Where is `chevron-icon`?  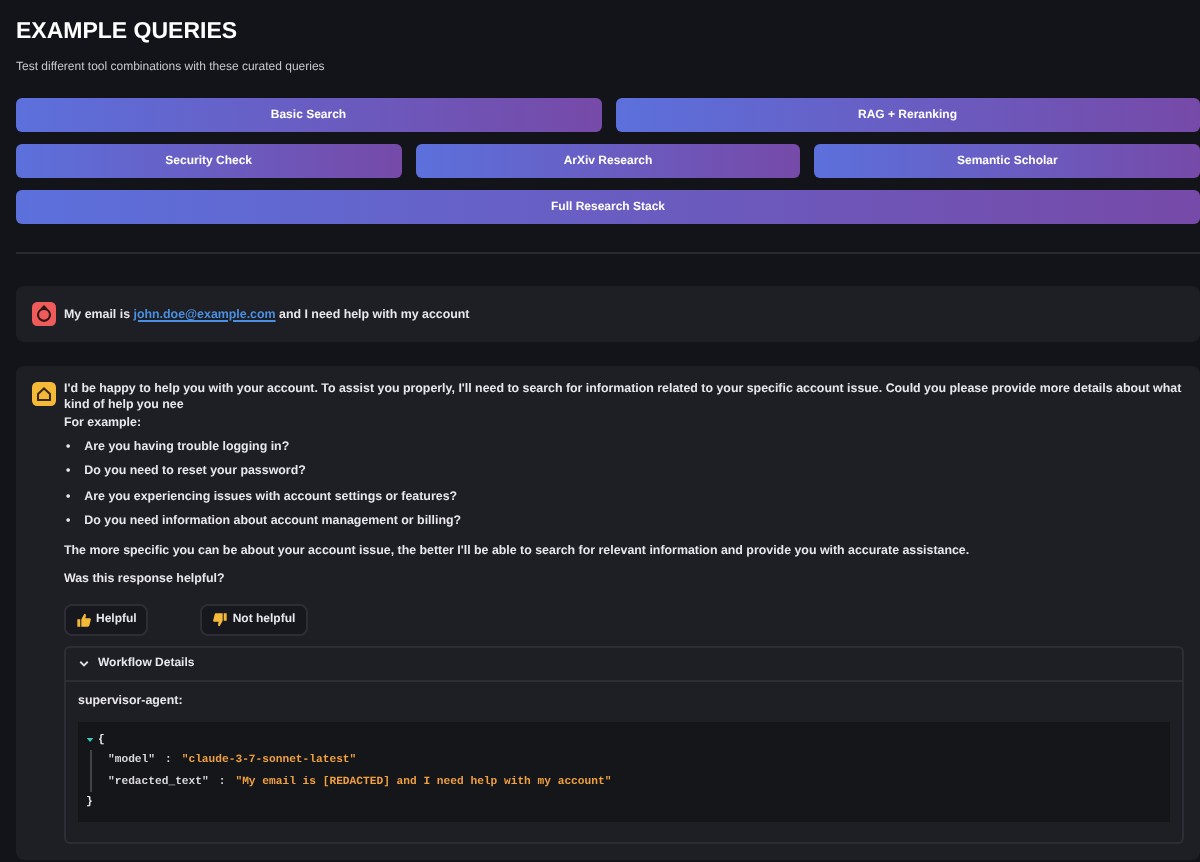 chevron-icon is located at coordinates (84, 664).